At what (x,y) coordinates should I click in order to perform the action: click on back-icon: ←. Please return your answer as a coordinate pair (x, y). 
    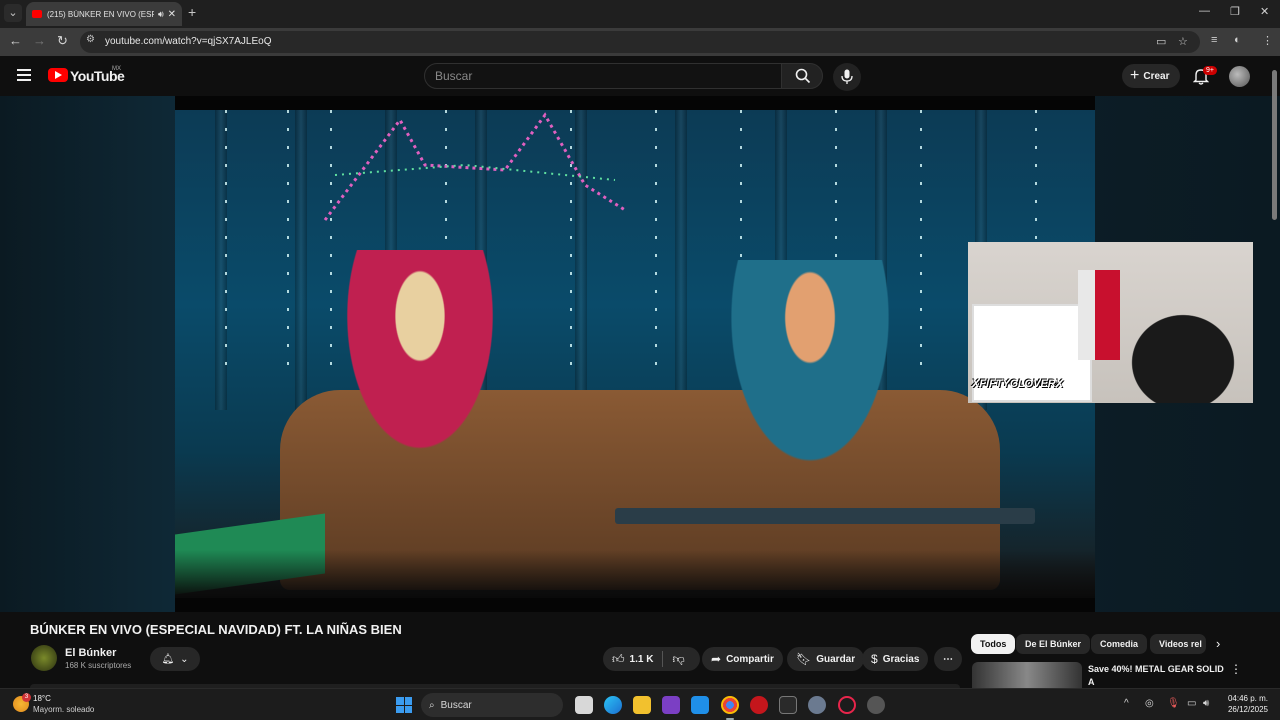
    Looking at the image, I should click on (15, 40).